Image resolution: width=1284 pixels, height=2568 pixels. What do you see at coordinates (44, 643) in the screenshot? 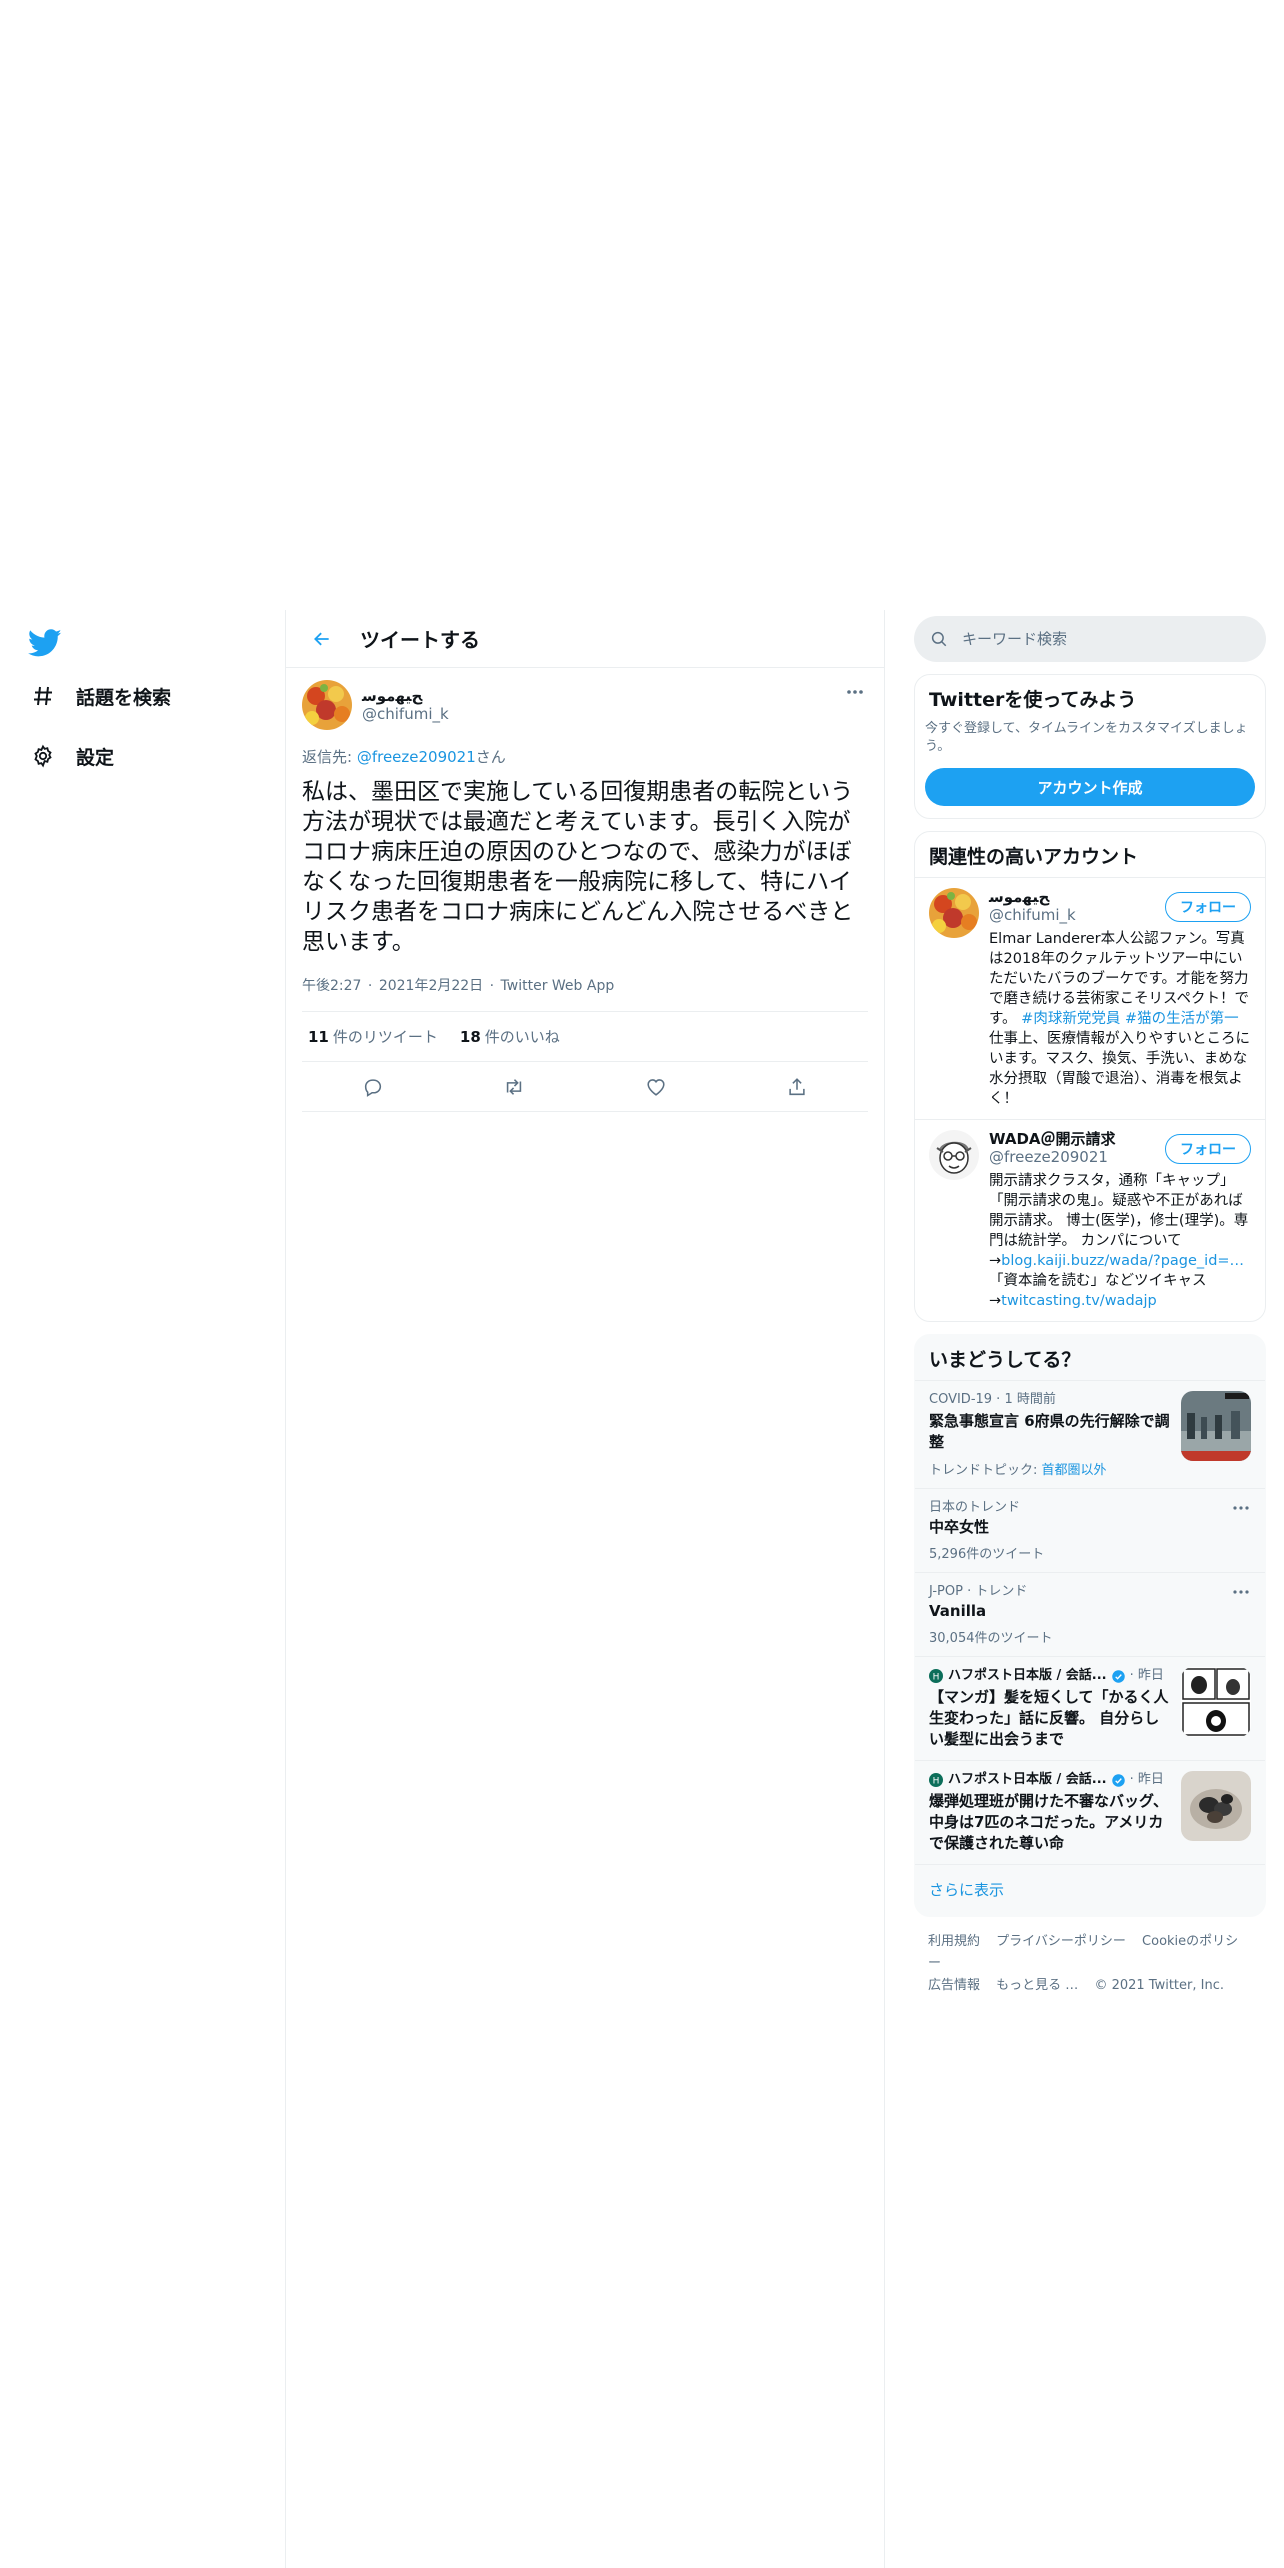
I see `twitter-logo-icon` at bounding box center [44, 643].